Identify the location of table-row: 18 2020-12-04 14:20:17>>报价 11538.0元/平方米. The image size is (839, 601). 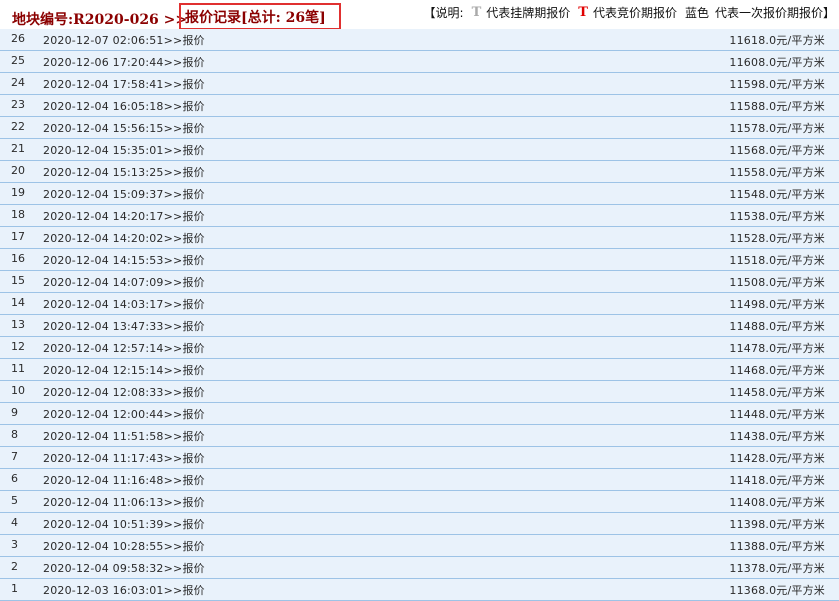
(419, 216).